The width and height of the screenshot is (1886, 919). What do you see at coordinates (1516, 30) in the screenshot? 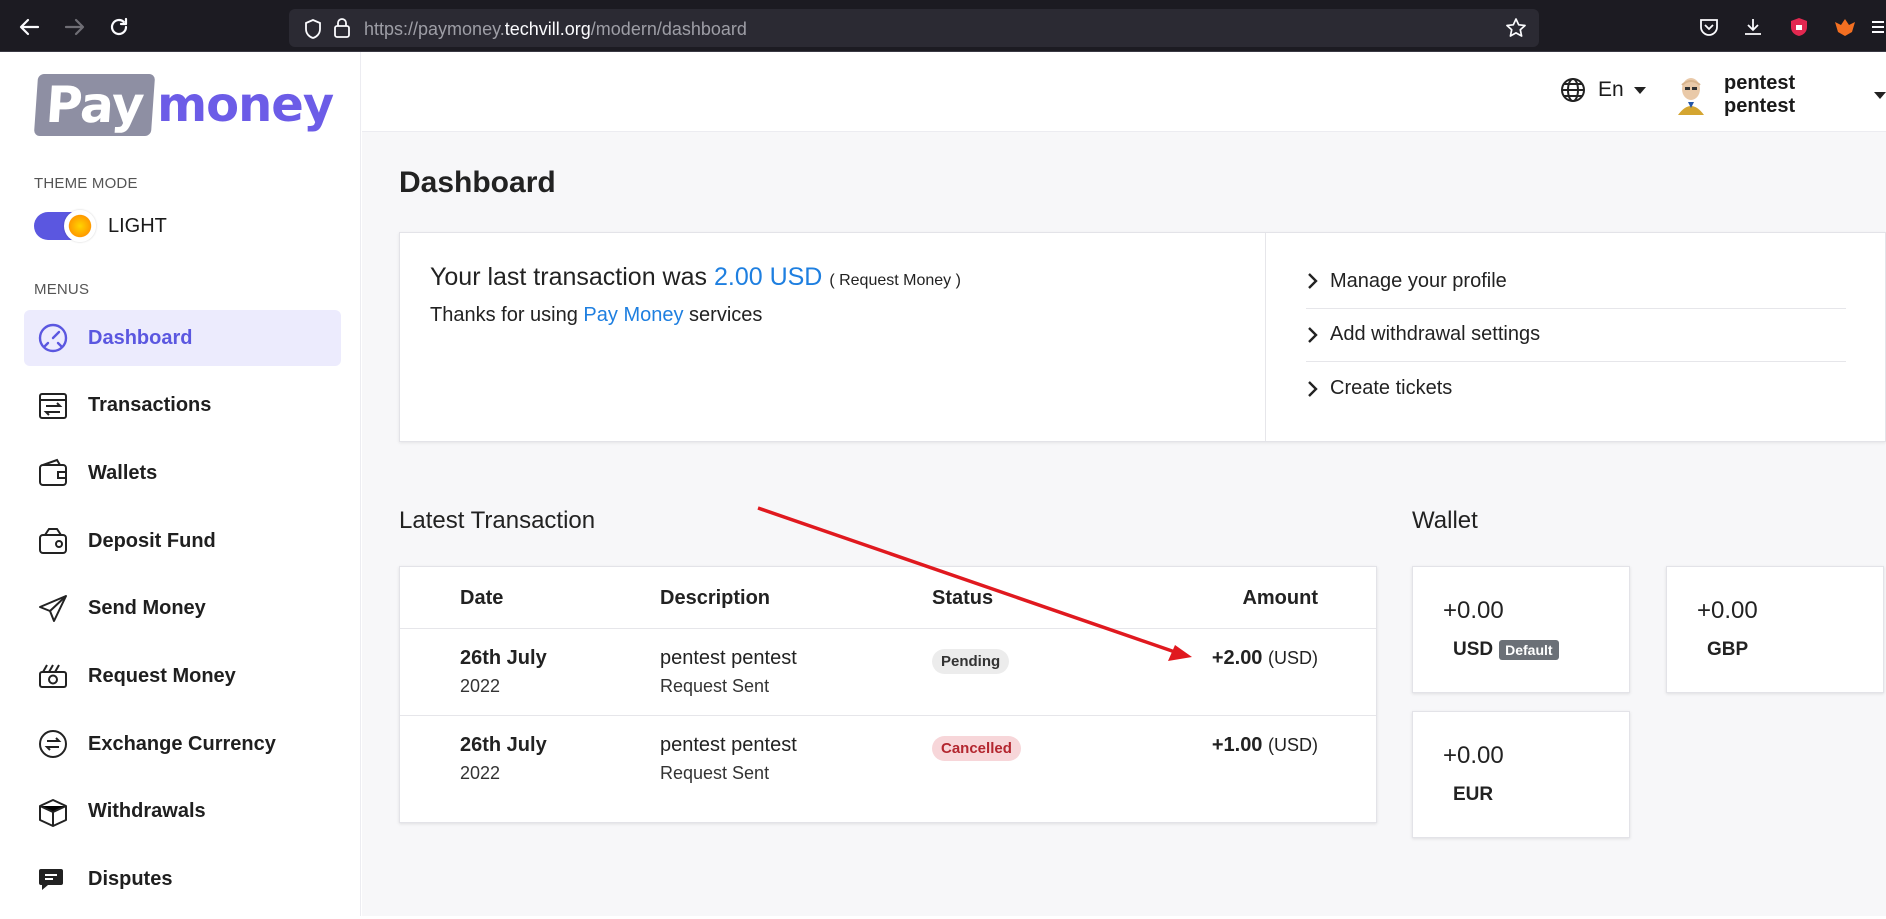
I see `bookmark-star-icon` at bounding box center [1516, 30].